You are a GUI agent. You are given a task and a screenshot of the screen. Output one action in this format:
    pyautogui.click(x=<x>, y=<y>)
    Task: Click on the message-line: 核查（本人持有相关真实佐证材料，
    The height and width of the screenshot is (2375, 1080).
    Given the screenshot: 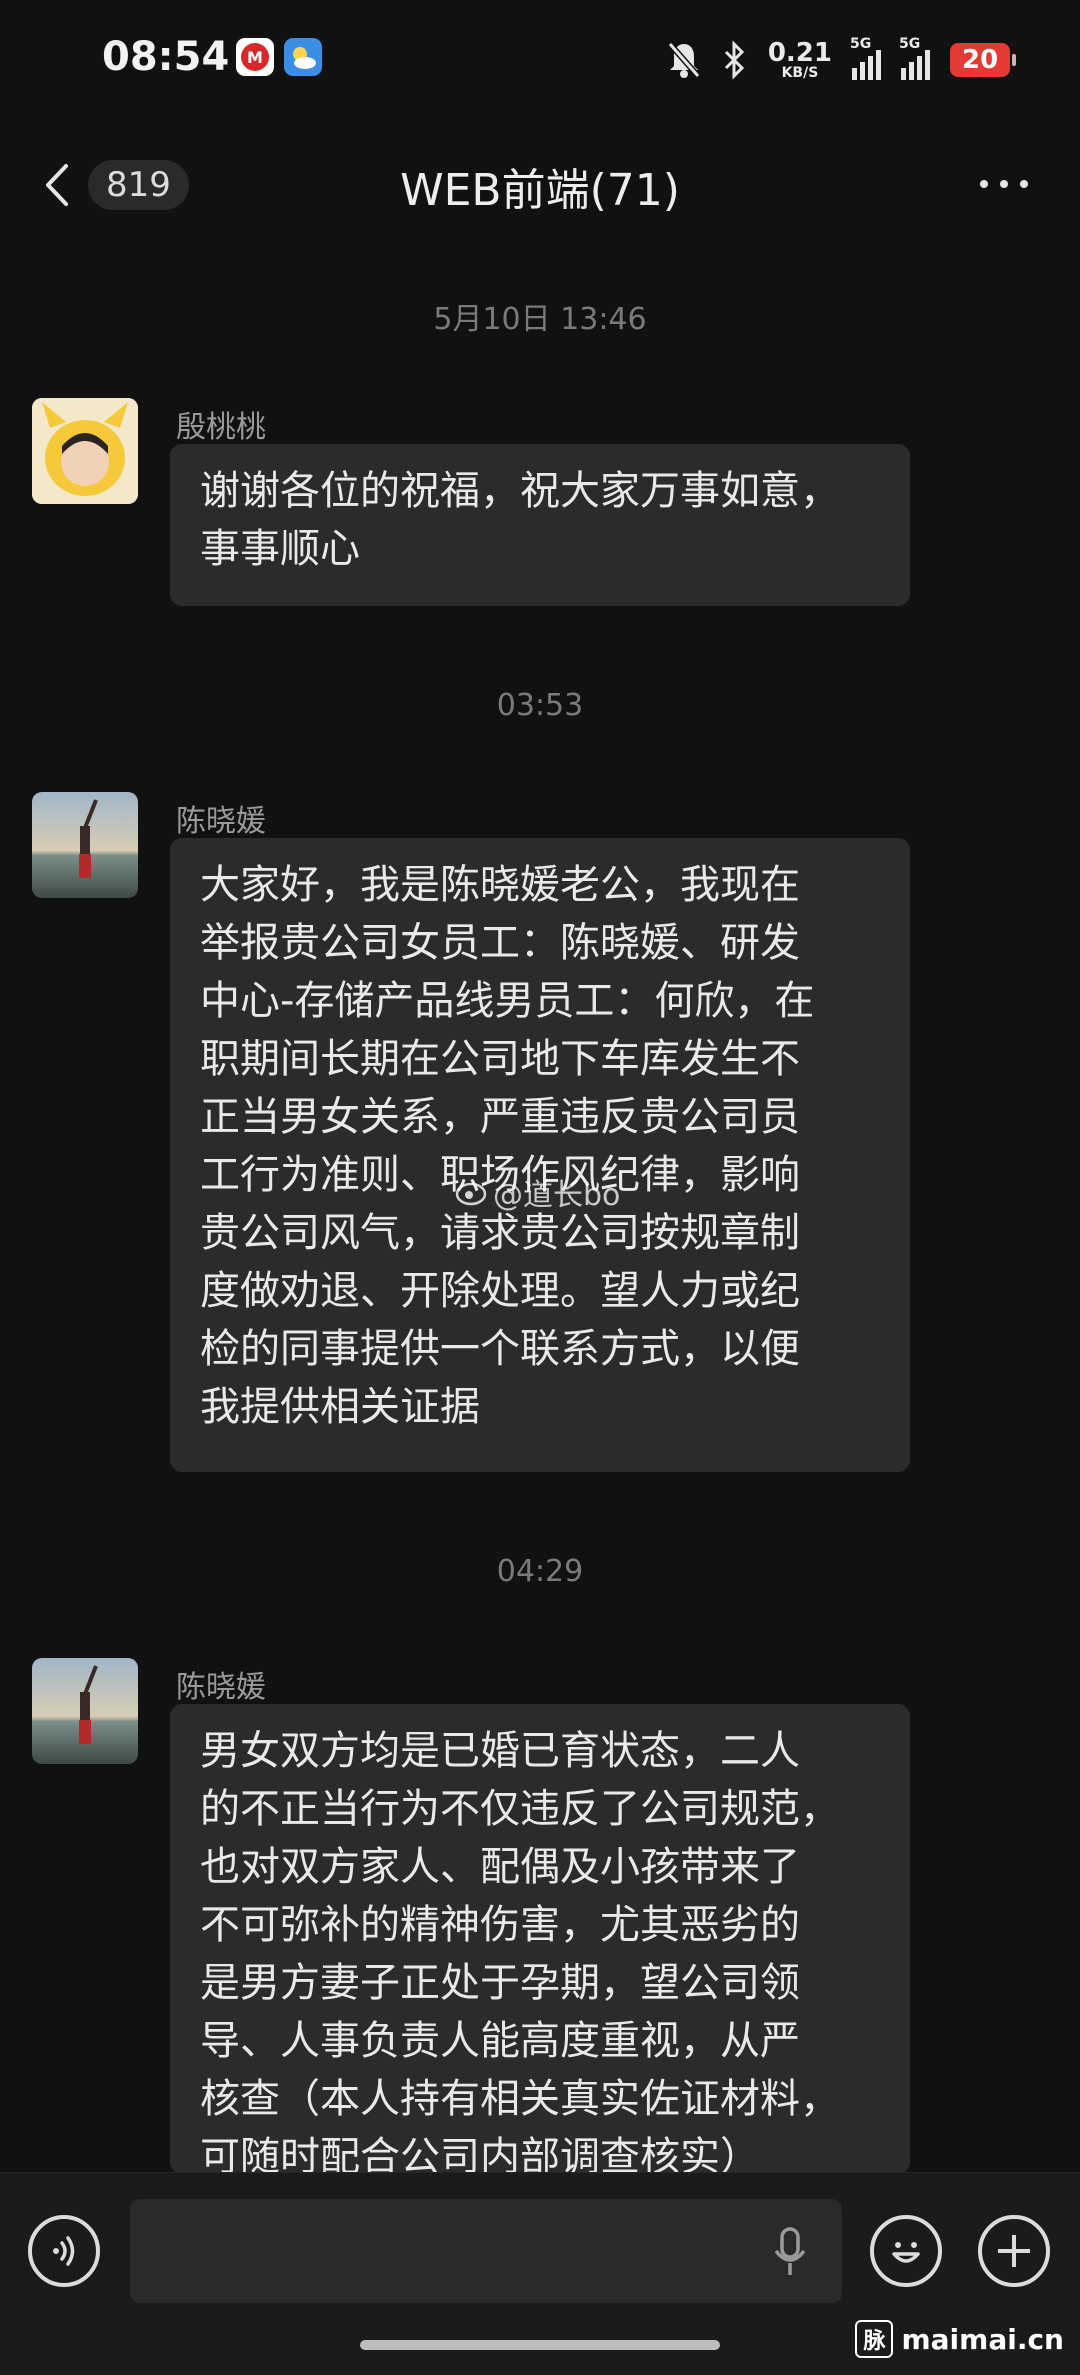 What is the action you would take?
    pyautogui.click(x=520, y=2099)
    